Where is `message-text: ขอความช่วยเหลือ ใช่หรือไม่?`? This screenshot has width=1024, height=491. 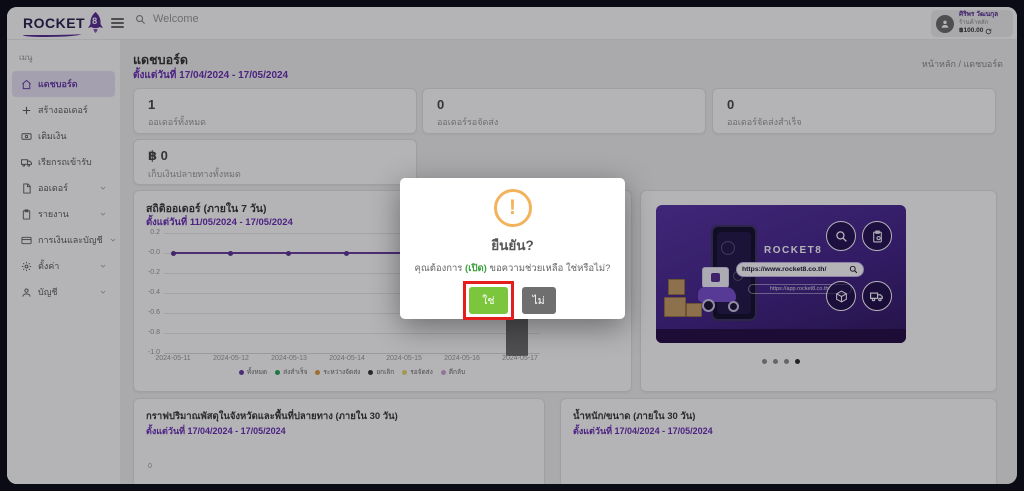 message-text: ขอความช่วยเหลือ ใช่หรือไม่? is located at coordinates (548, 268).